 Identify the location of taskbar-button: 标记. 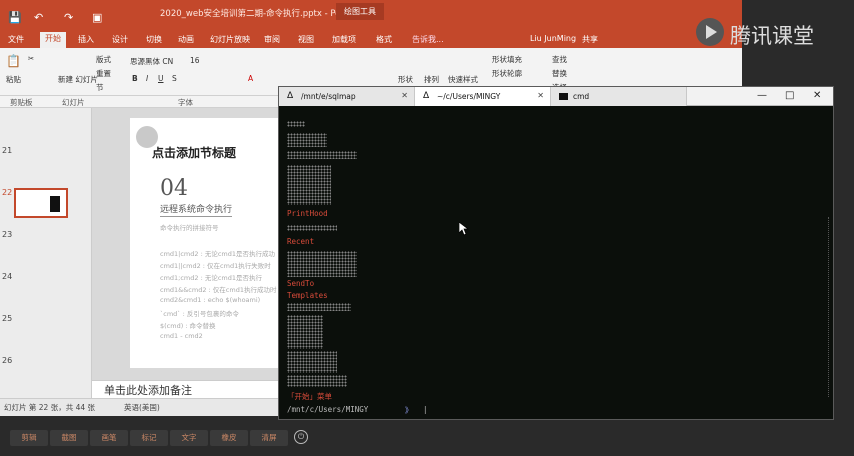
(149, 438).